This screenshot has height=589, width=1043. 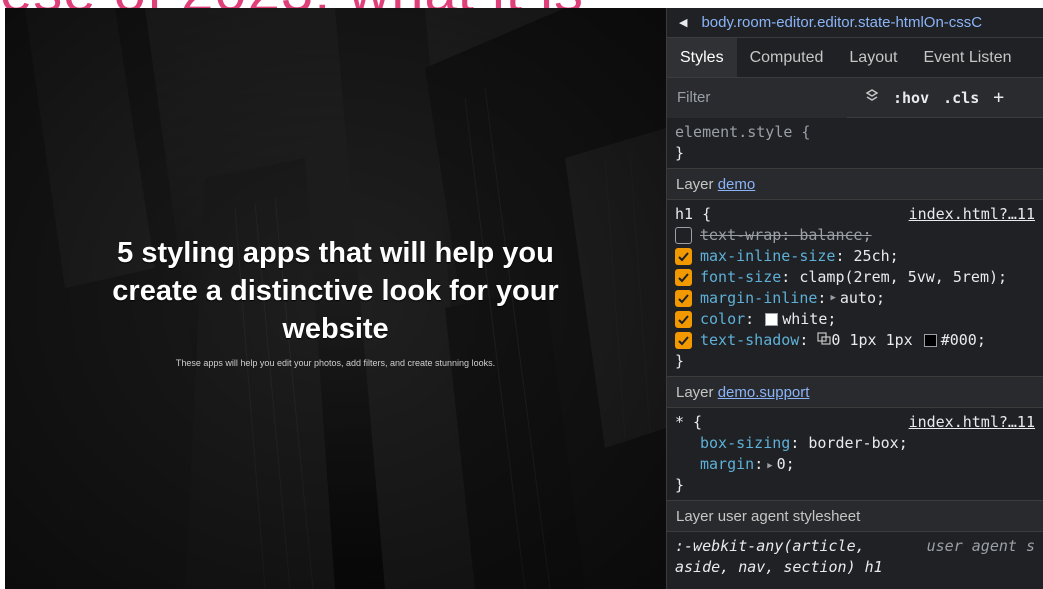 I want to click on decl-property: color, so click(x=722, y=319).